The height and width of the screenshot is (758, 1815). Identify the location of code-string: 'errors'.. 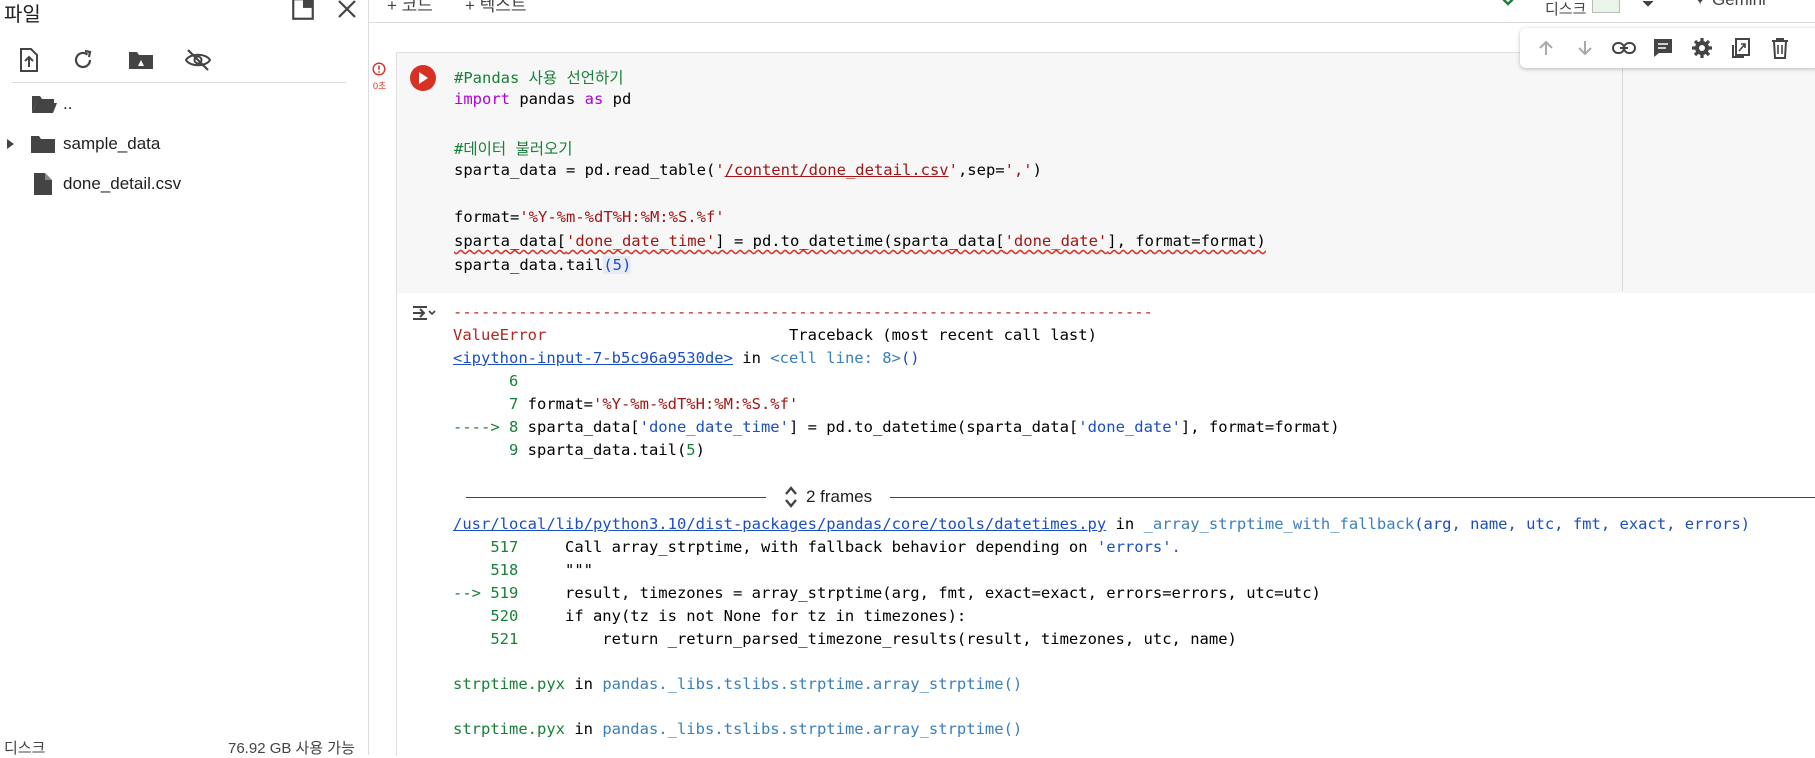
(1138, 547).